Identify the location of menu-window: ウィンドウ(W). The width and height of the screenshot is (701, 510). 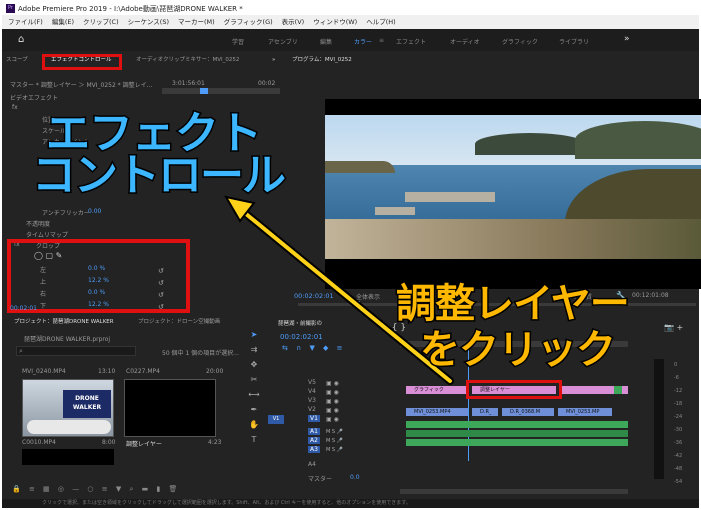
(335, 22).